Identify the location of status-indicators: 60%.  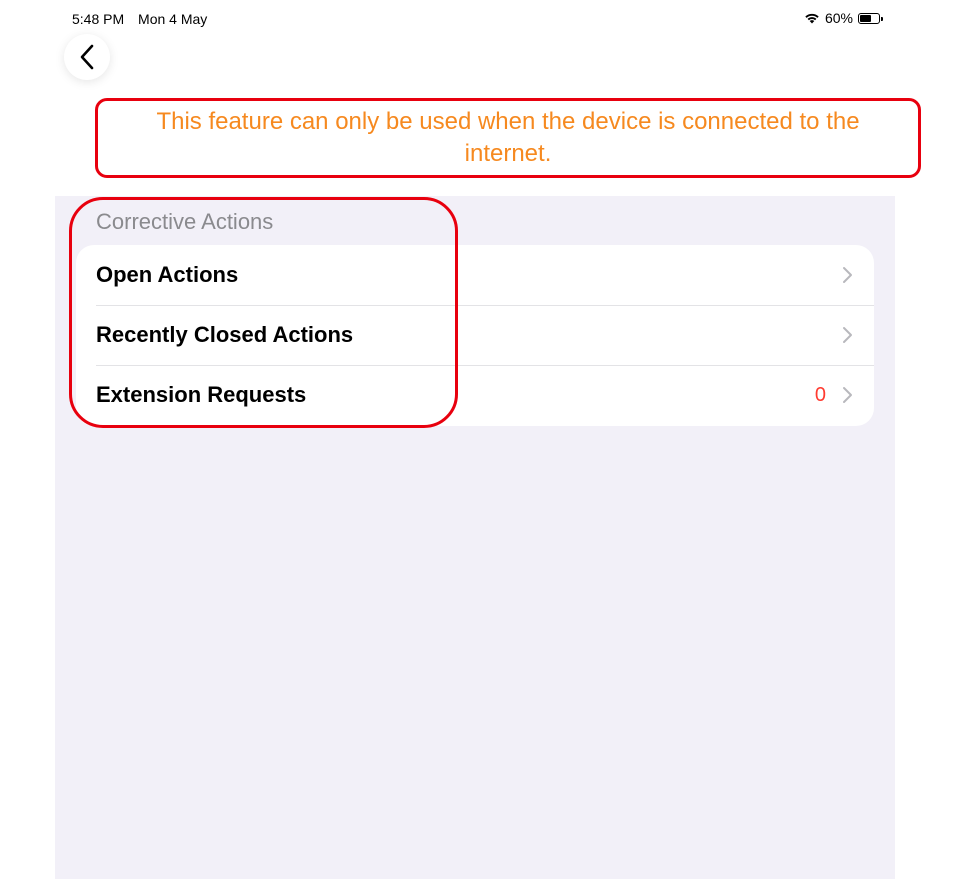
(843, 18).